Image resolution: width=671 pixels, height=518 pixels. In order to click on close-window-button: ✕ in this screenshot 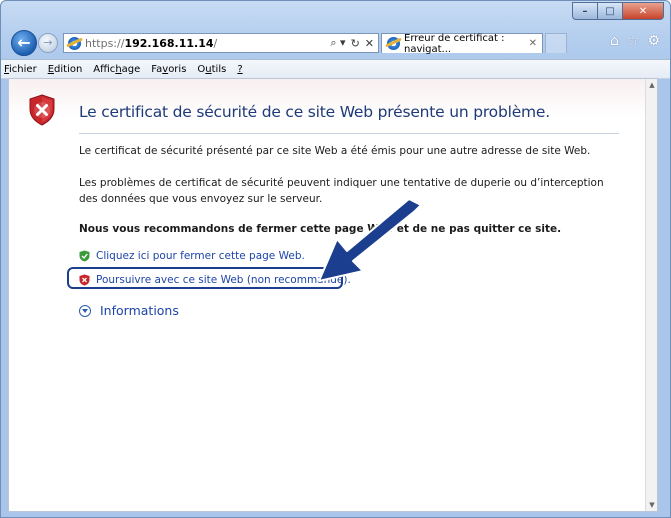, I will do `click(643, 11)`.